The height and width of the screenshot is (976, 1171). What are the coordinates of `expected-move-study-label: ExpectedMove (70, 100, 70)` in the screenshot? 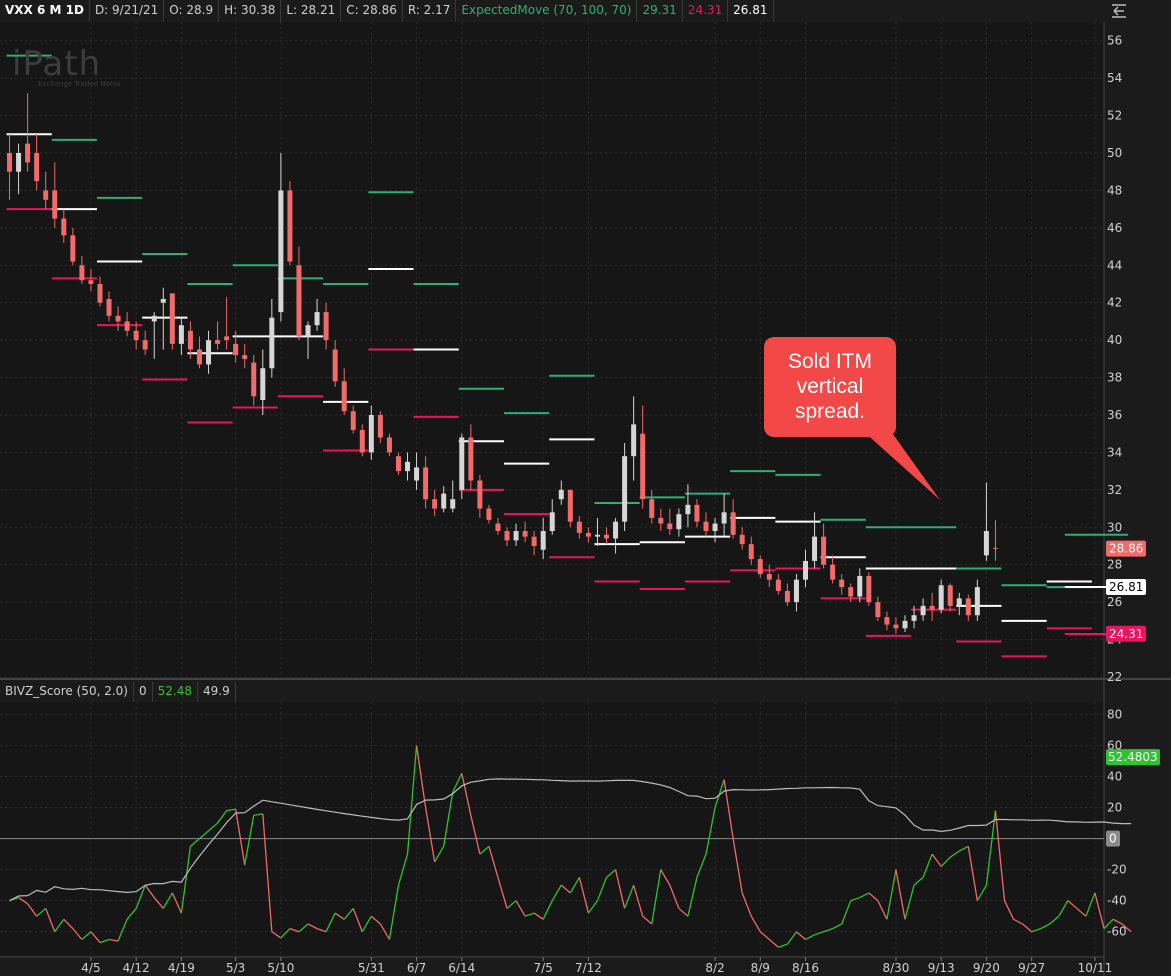 It's located at (547, 11).